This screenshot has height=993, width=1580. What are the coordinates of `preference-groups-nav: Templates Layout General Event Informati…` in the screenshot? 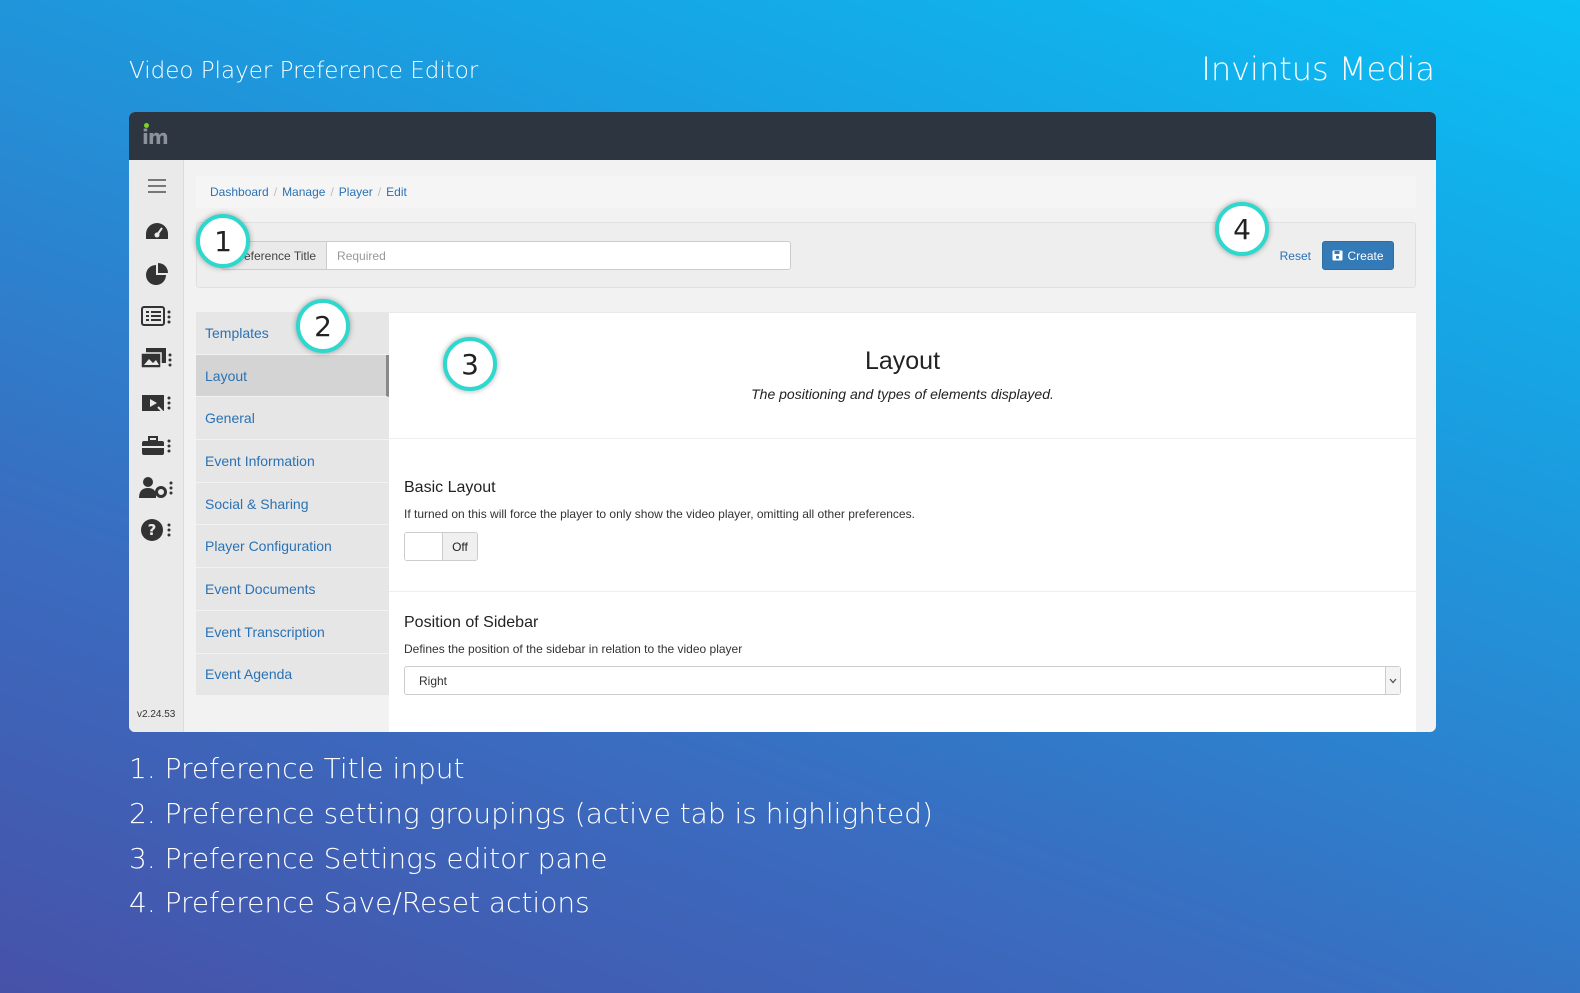 It's located at (292, 504).